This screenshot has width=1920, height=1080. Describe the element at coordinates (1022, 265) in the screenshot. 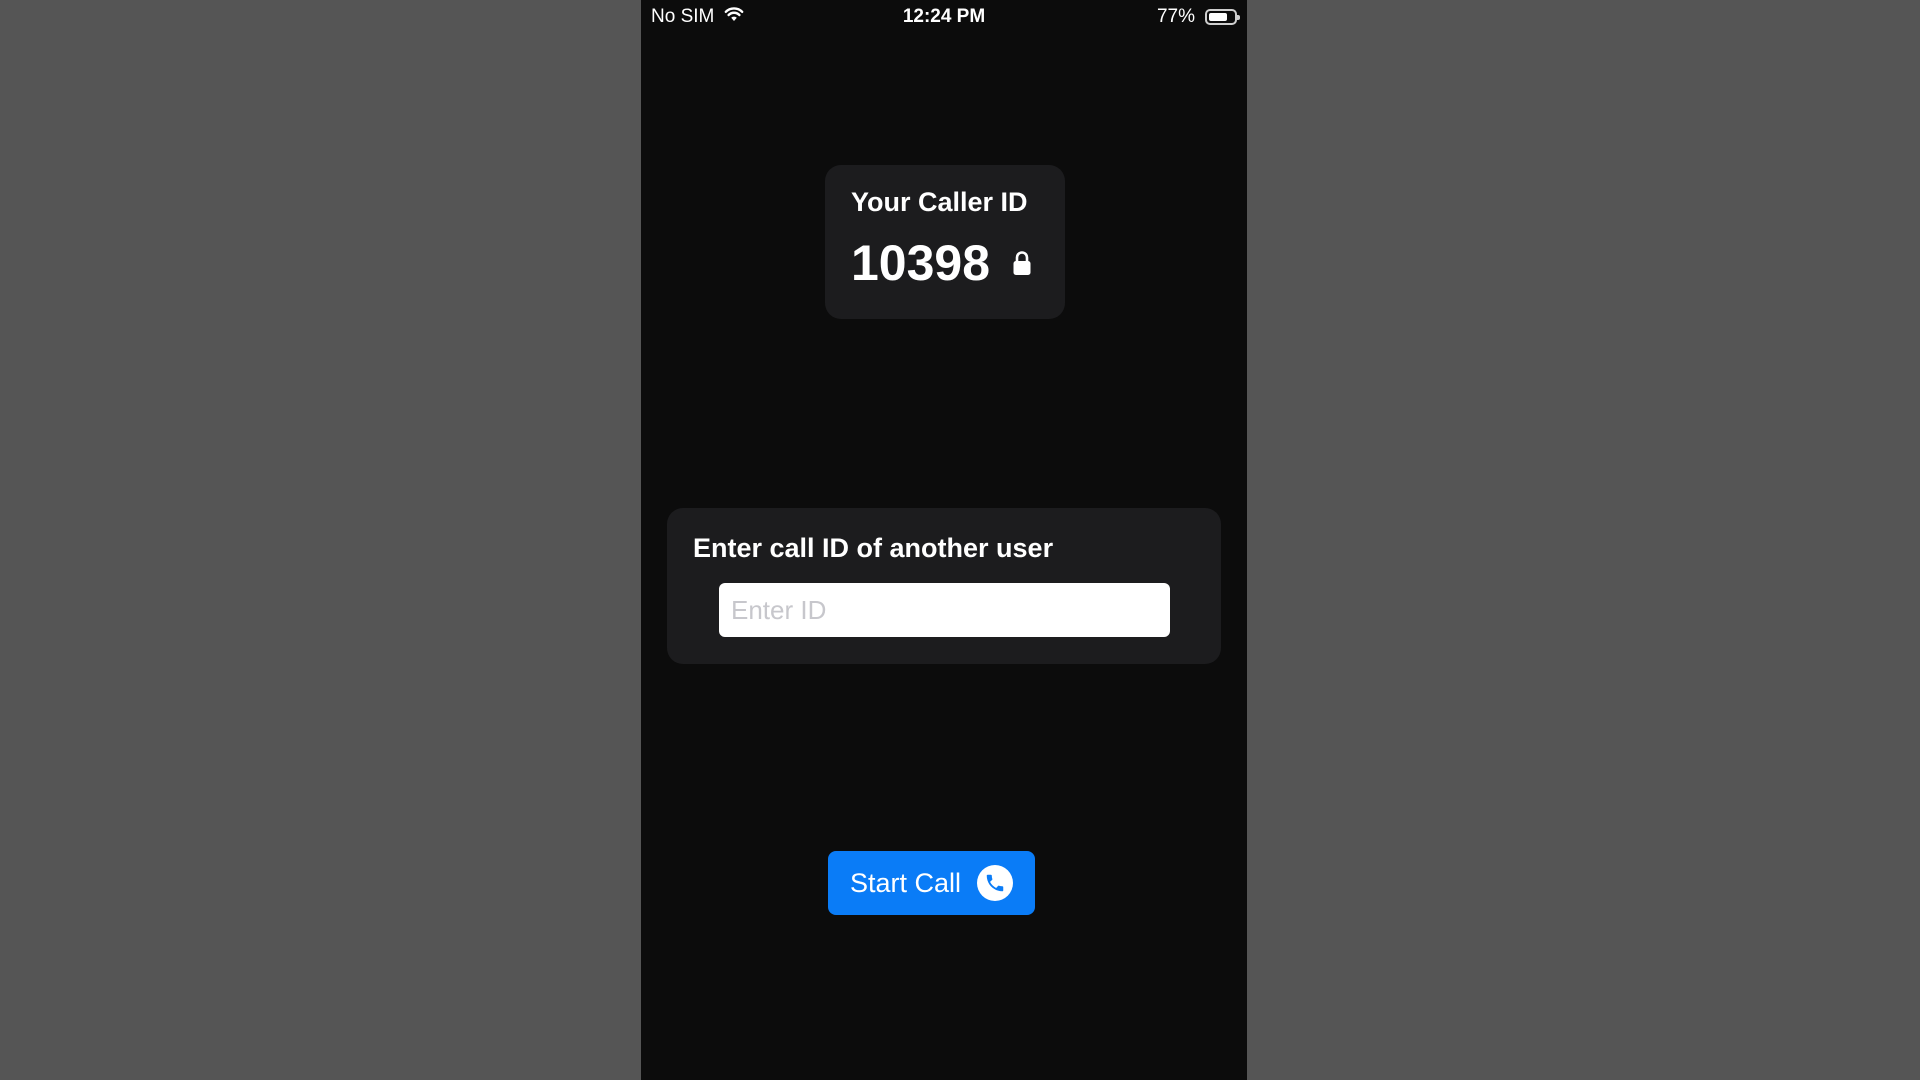

I see `lock-icon` at that location.